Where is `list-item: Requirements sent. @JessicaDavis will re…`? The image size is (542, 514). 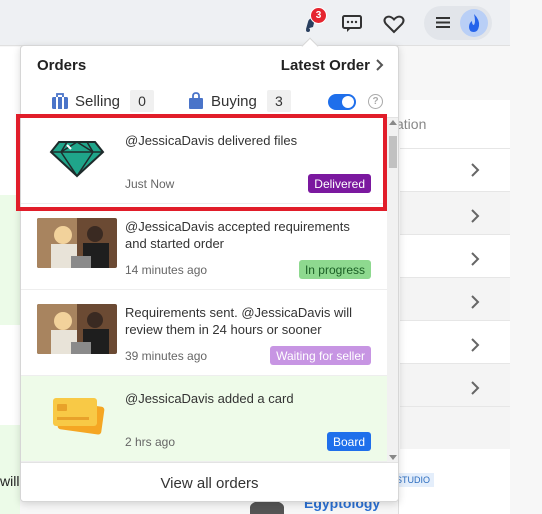 list-item: Requirements sent. @JessicaDavis will re… is located at coordinates (204, 333).